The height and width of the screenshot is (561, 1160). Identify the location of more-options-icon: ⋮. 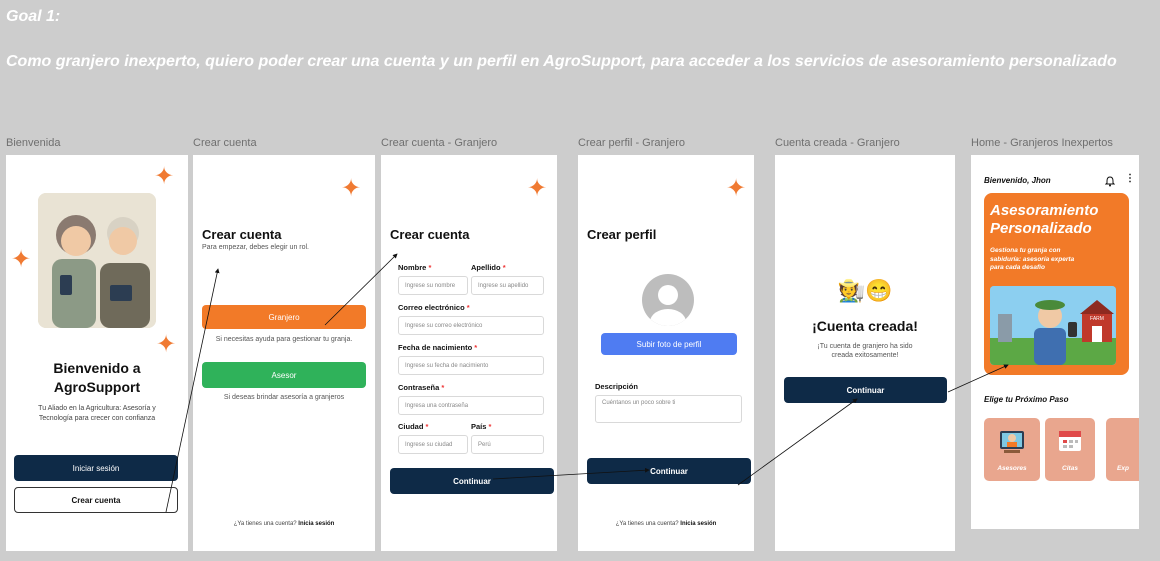
(1130, 178).